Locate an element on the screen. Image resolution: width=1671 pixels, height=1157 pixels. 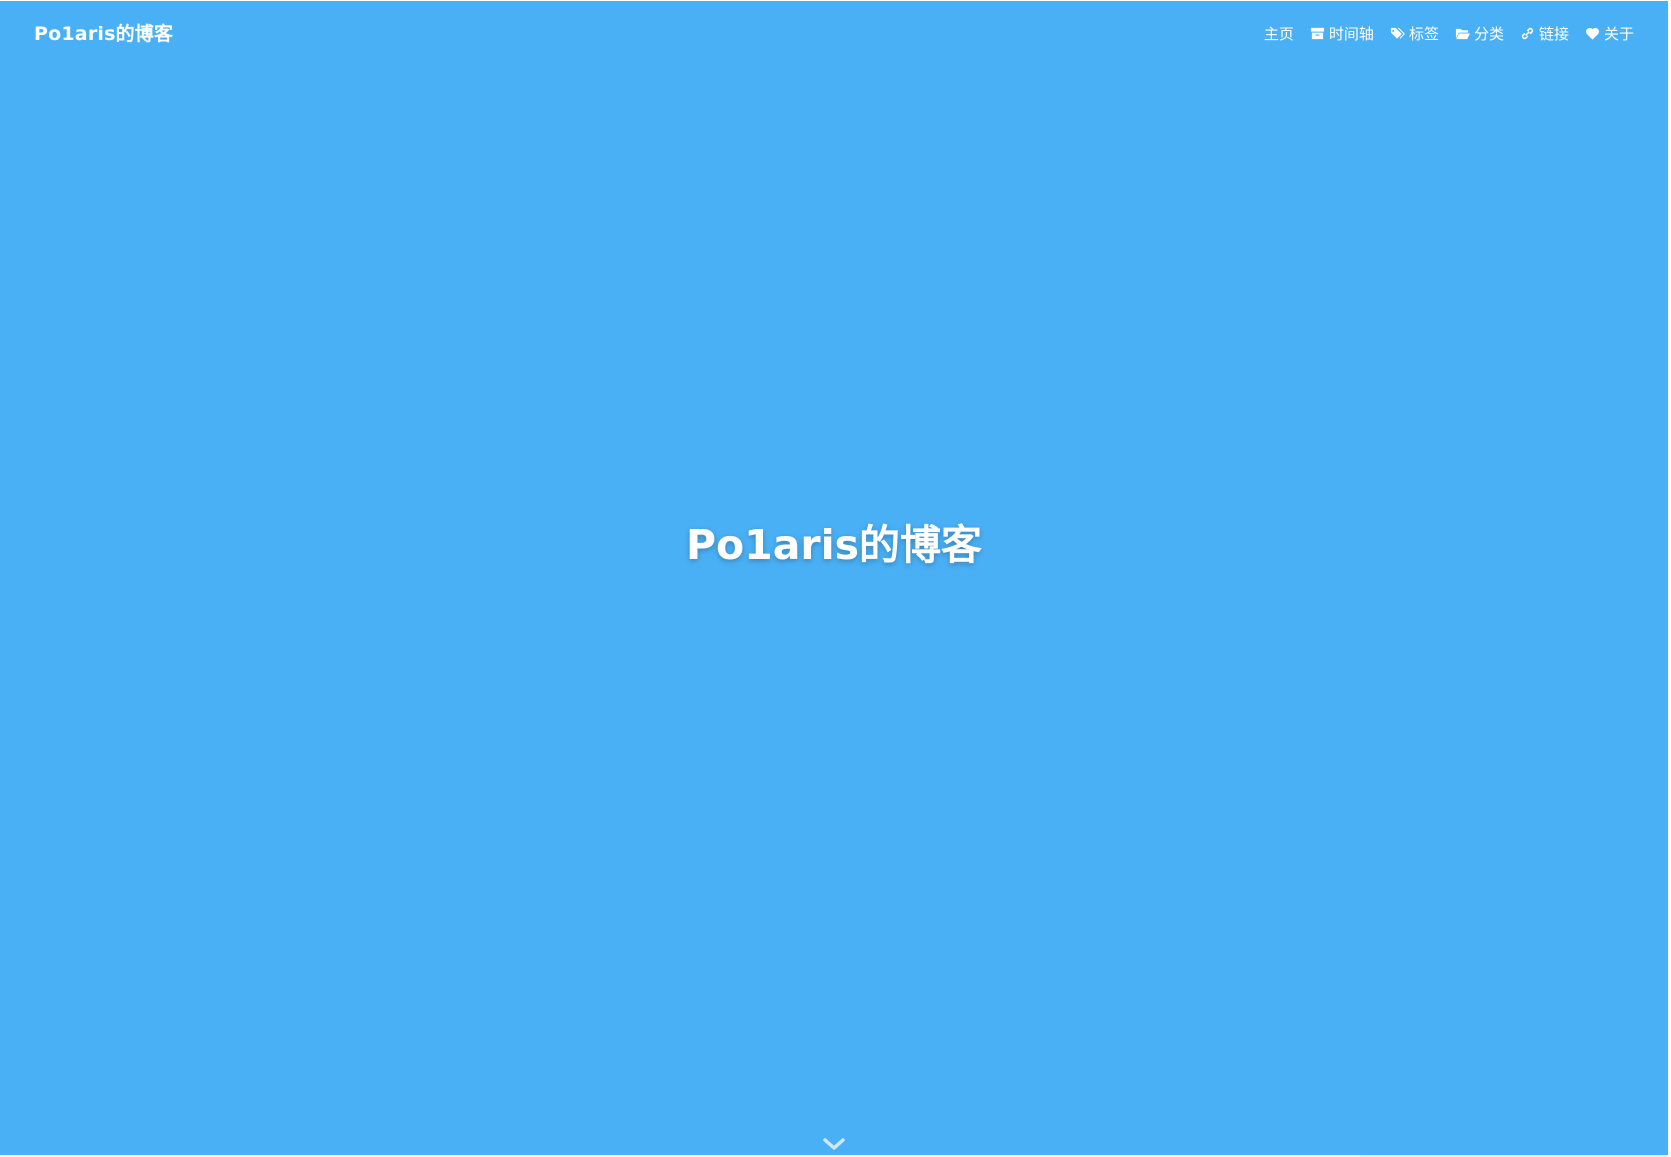
nav-menu: 主页 时间轴 标签 分类 链接 关于 is located at coordinates (1449, 33).